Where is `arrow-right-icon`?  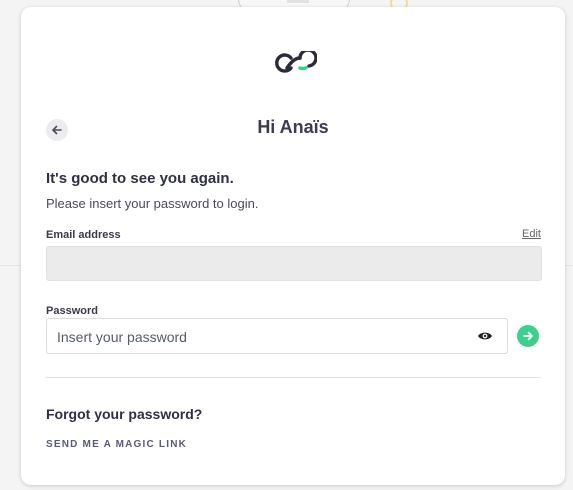
arrow-right-icon is located at coordinates (528, 336).